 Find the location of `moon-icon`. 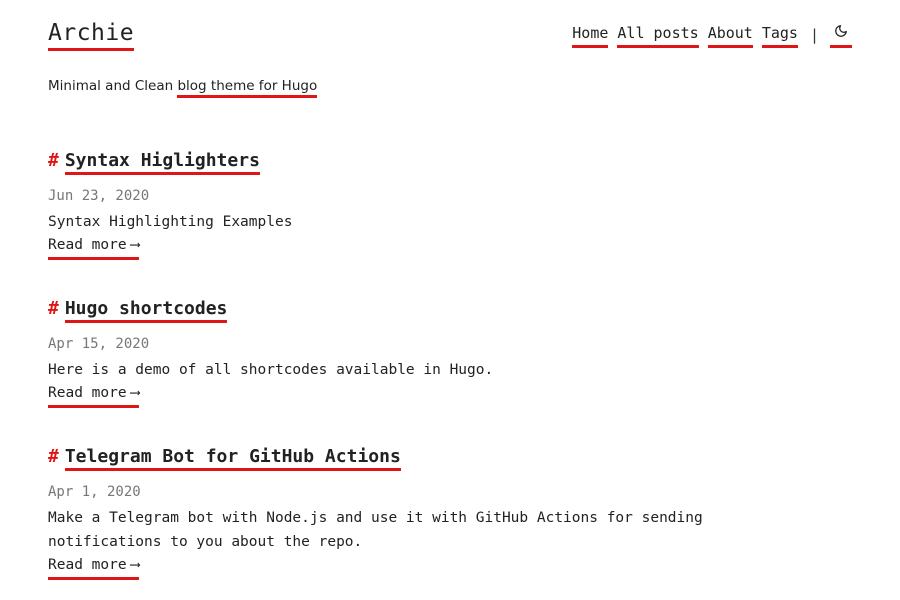

moon-icon is located at coordinates (841, 33).